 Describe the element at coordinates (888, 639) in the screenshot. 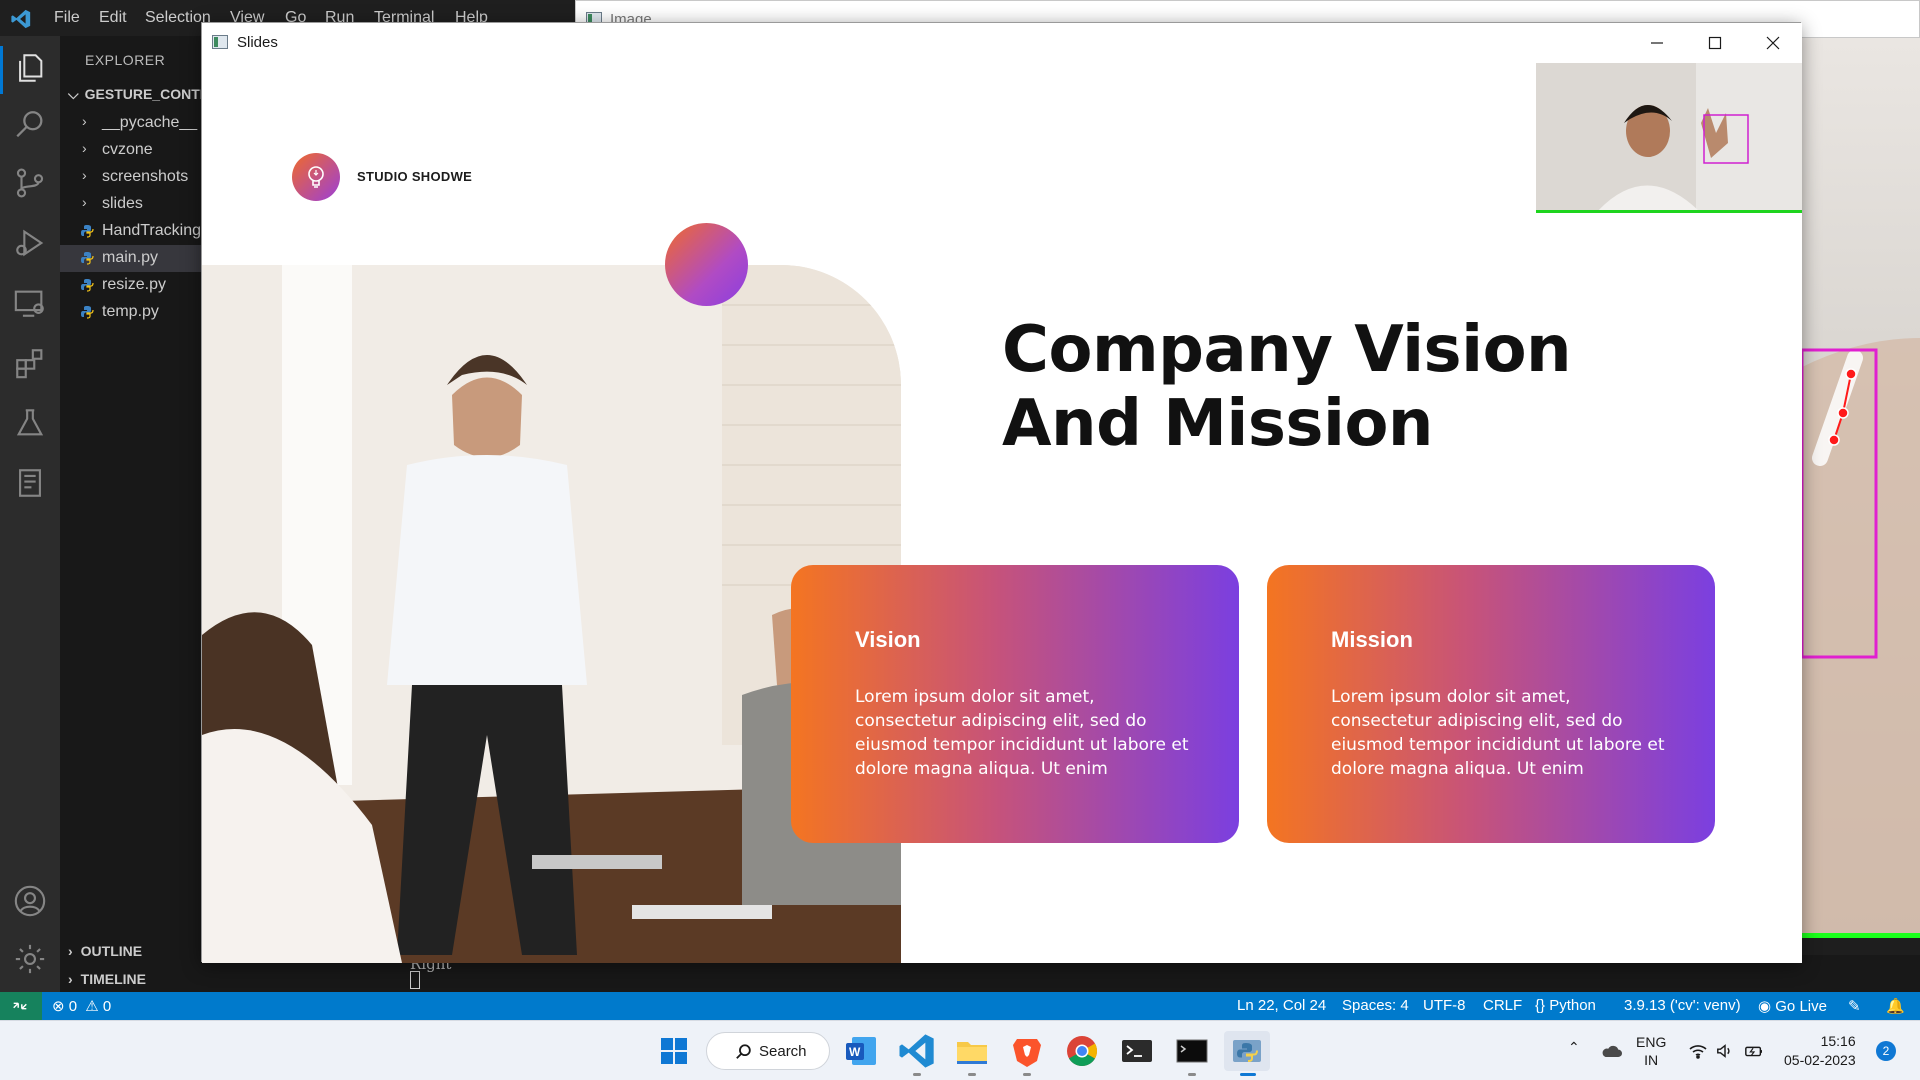

I see `vision-card-title: Vision` at that location.